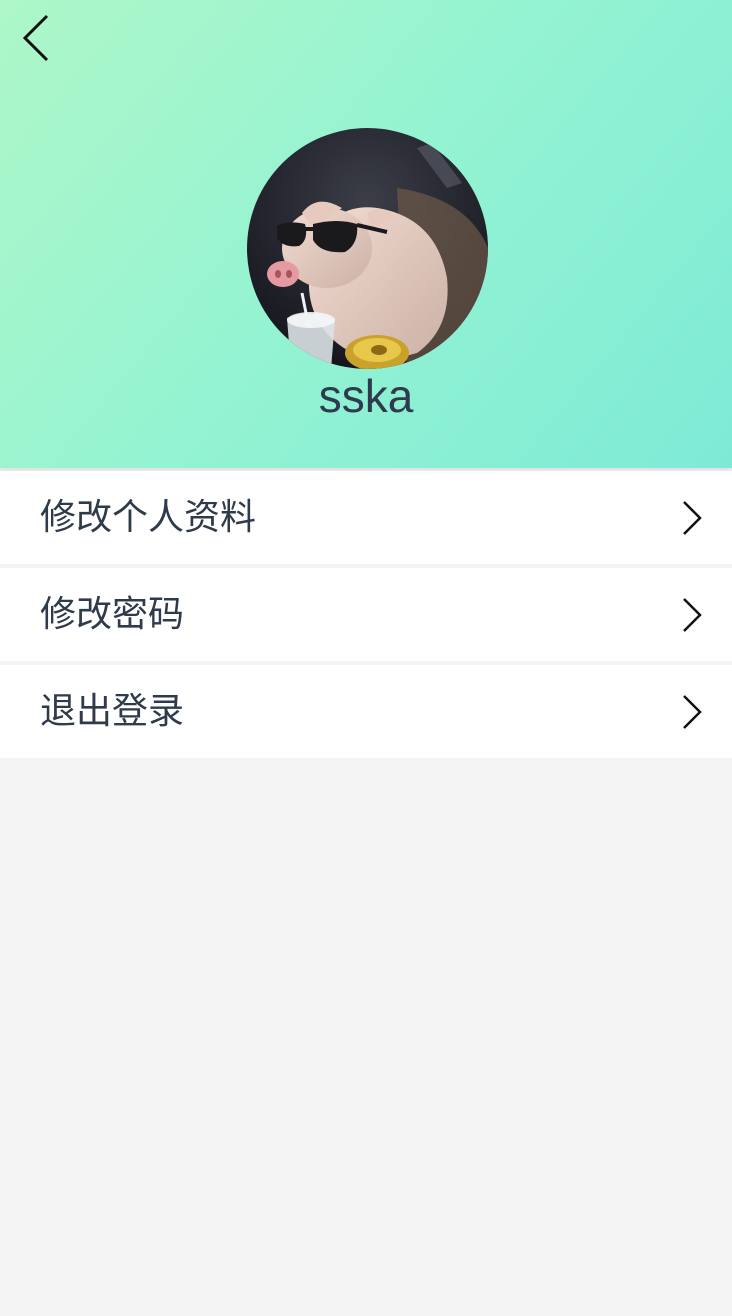 The width and height of the screenshot is (732, 1316). What do you see at coordinates (366, 396) in the screenshot?
I see `username: sska` at bounding box center [366, 396].